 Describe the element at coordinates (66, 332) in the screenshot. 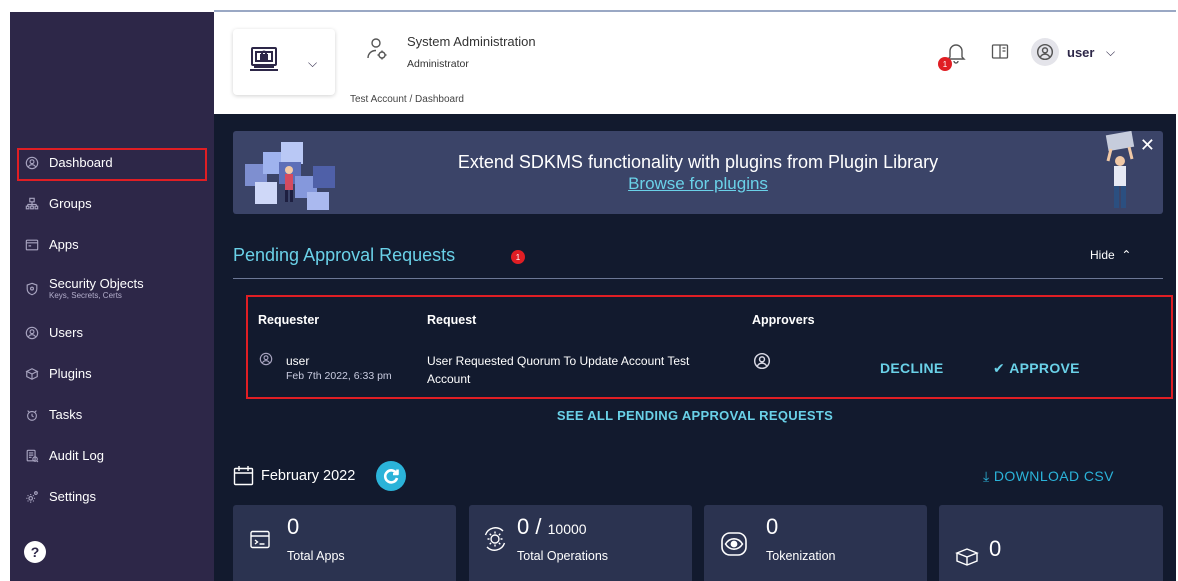

I see `sidebar-item-label: Users` at that location.